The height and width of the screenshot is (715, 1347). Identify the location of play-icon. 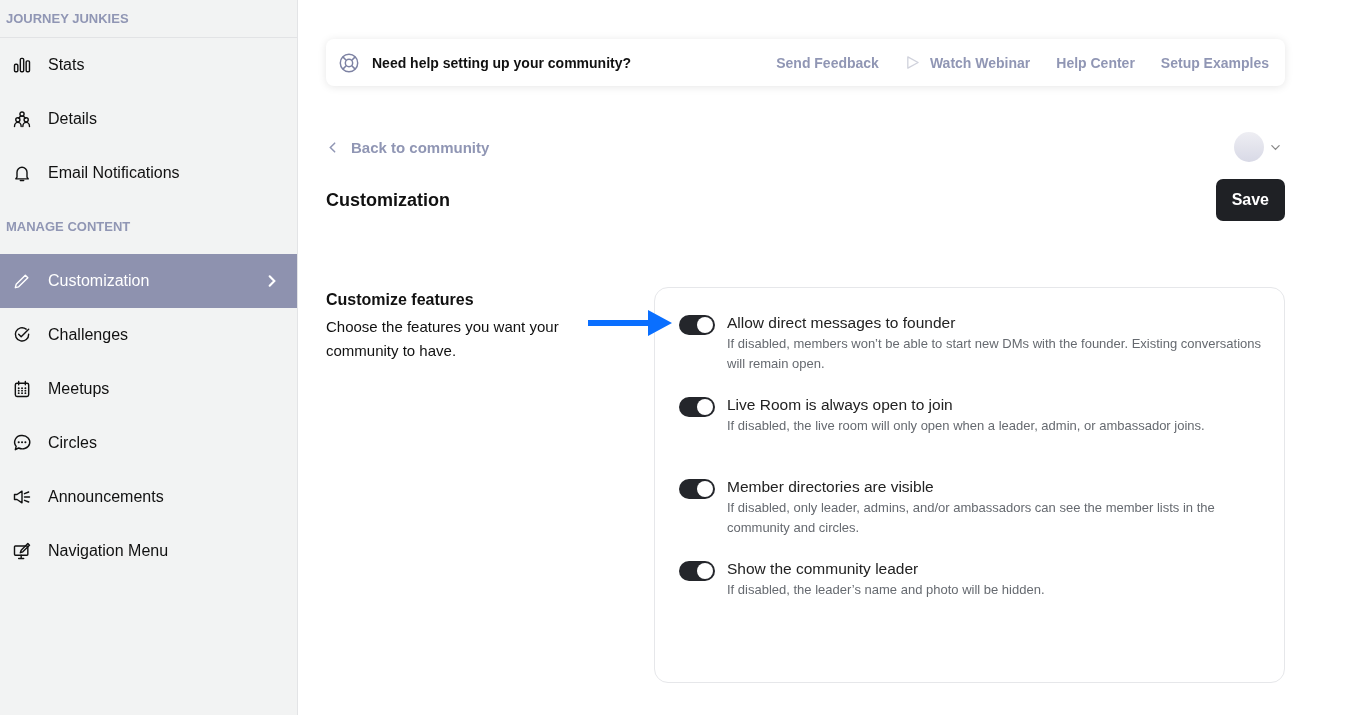
(912, 62).